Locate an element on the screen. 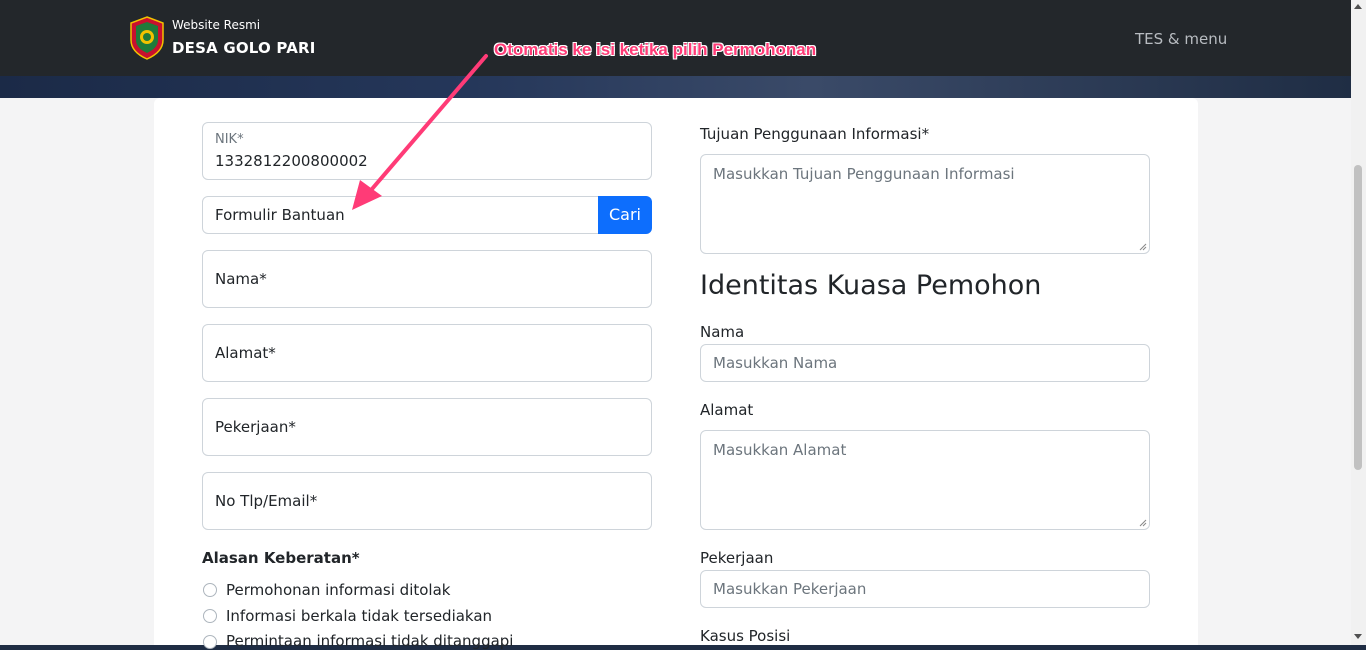  annotation-text: Otomatis ke isi ketika pilih Permohonan is located at coordinates (655, 49).